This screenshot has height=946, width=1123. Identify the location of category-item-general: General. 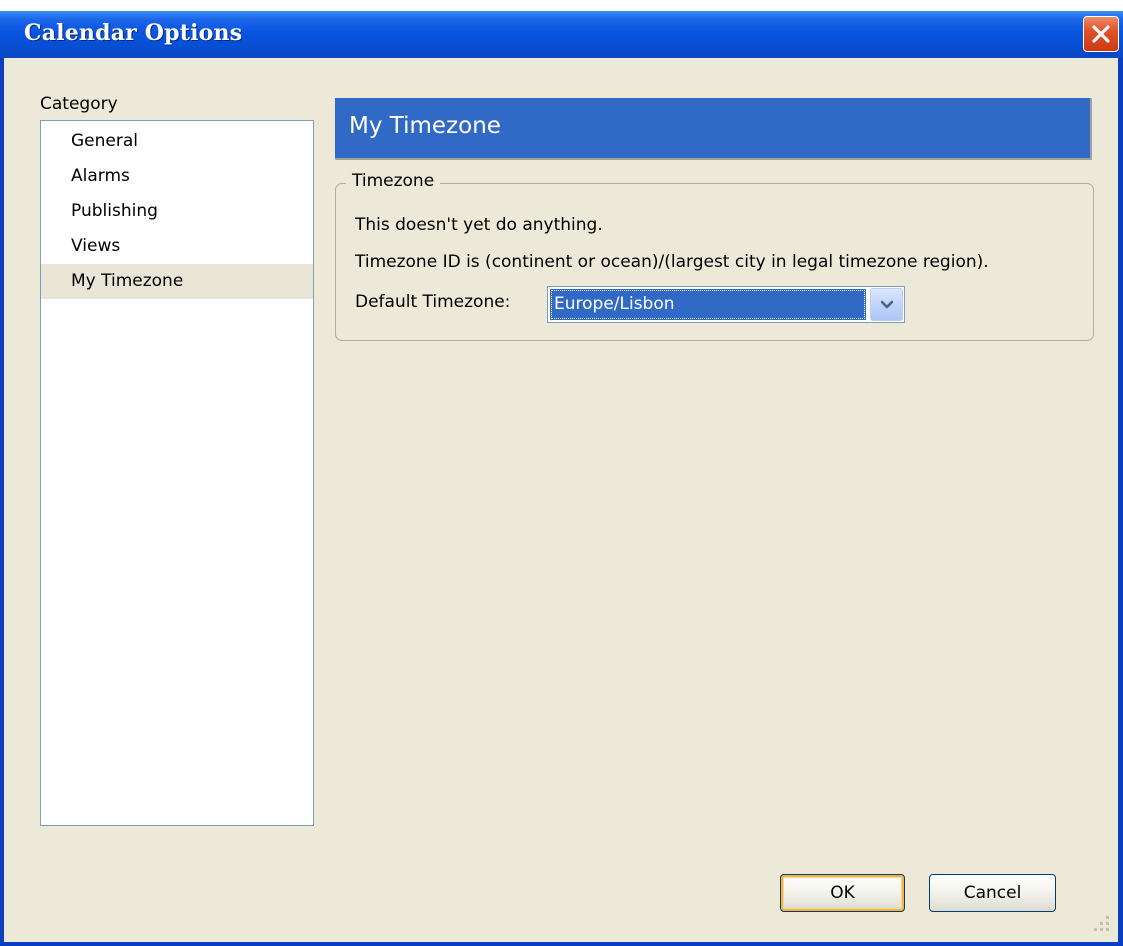
(177, 141).